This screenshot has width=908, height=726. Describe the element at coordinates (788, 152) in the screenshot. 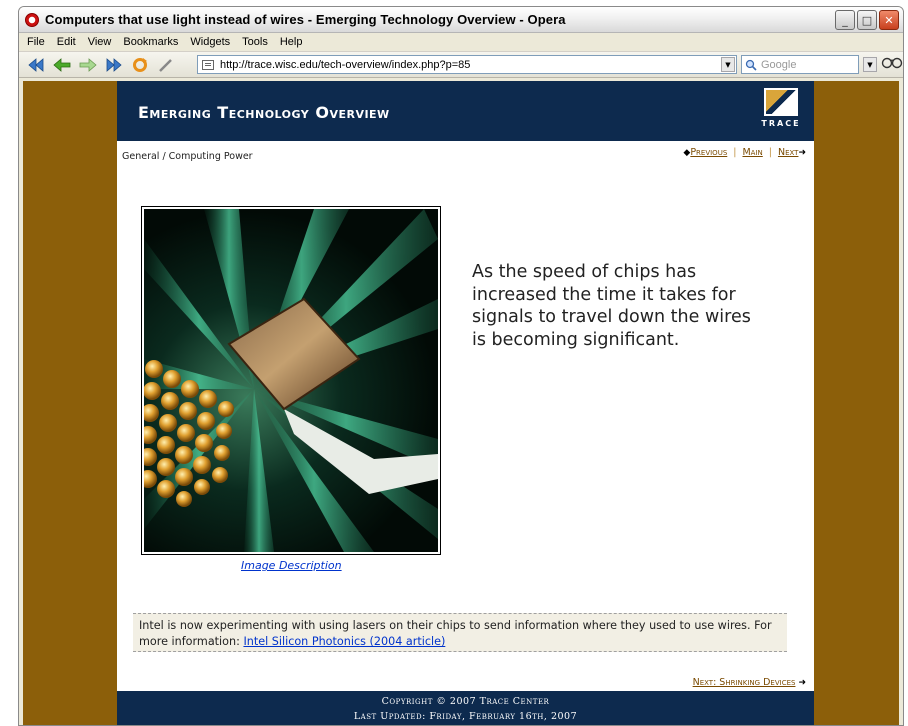

I see `next-link: Next` at that location.